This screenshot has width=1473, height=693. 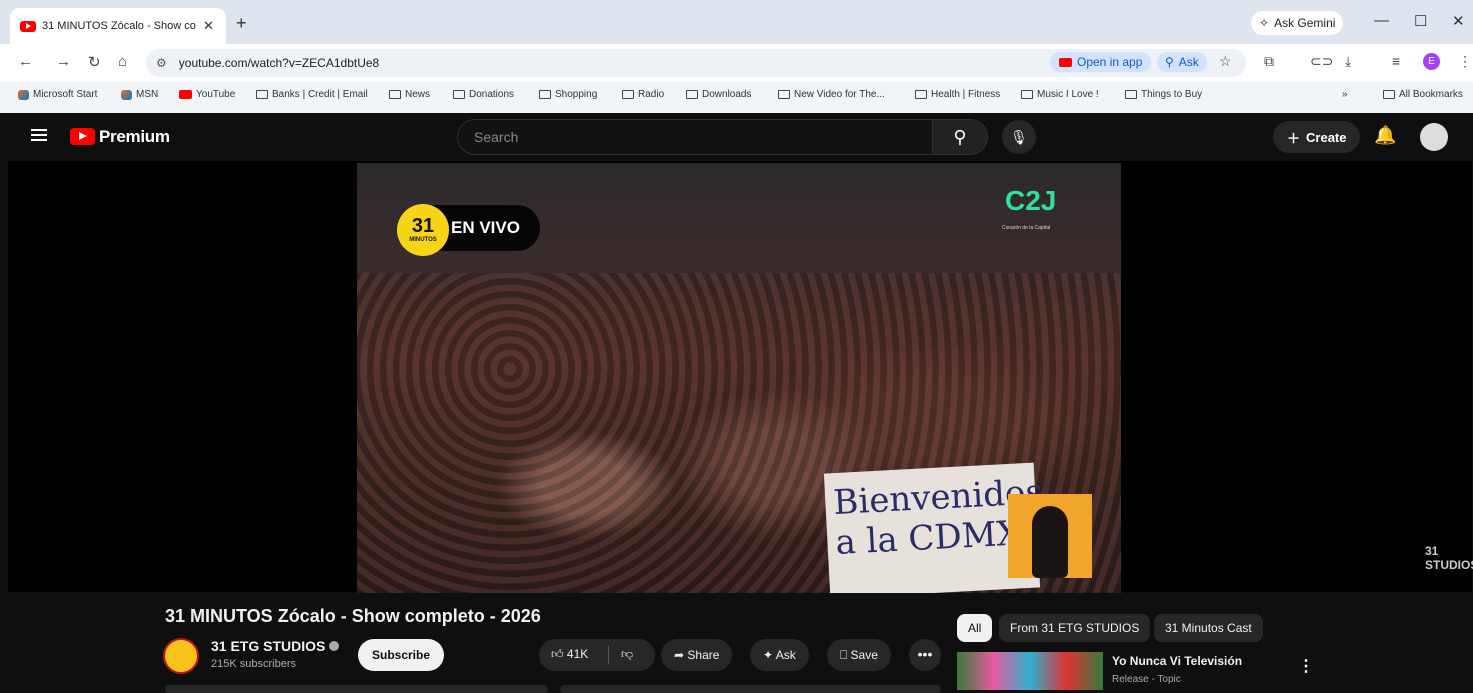 I want to click on like-divider, so click(x=608, y=655).